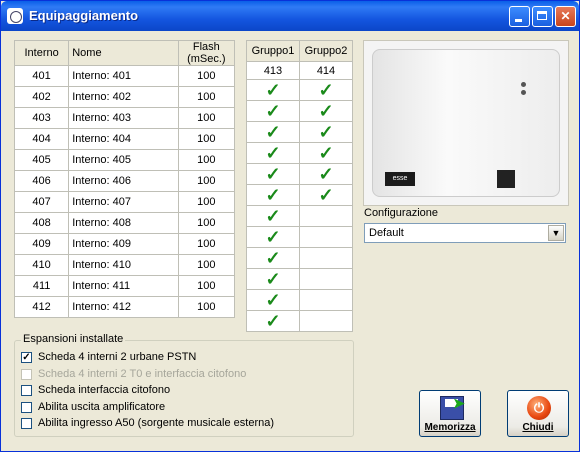 This screenshot has height=452, width=580. Describe the element at coordinates (41, 244) in the screenshot. I see `cell-interno: 409` at that location.